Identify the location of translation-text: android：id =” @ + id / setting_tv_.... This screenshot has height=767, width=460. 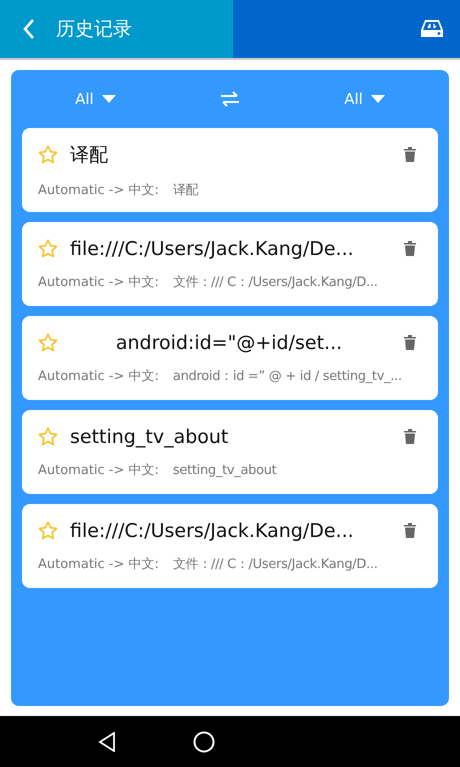
(287, 376).